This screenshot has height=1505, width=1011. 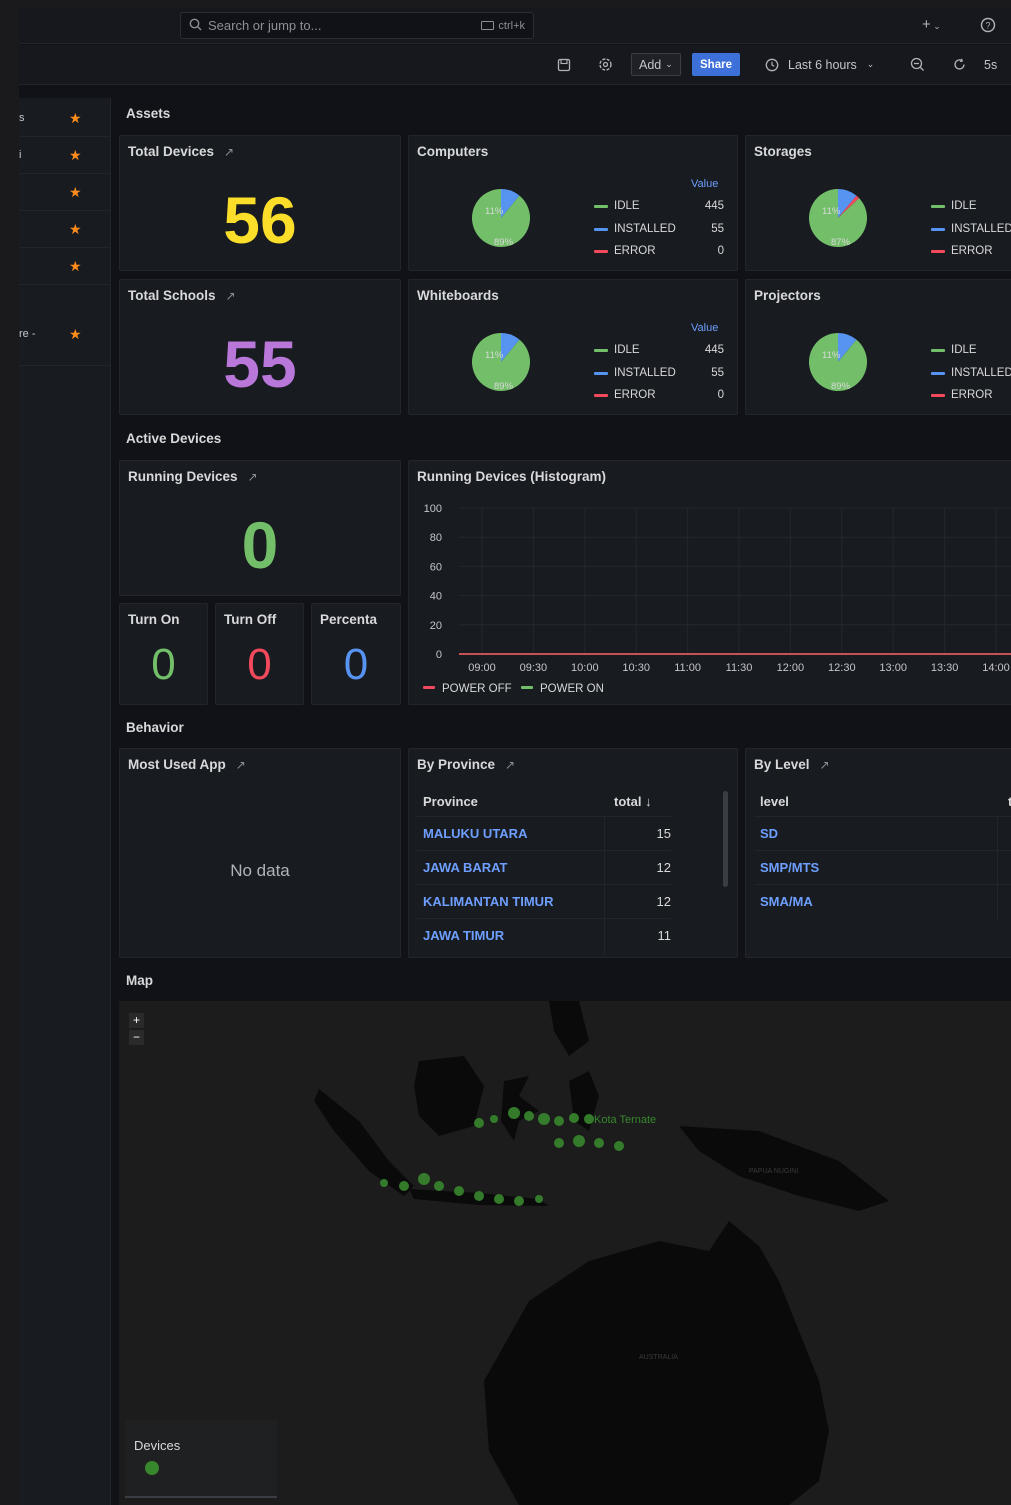 What do you see at coordinates (572, 689) in the screenshot?
I see `legend-label: POWER ON` at bounding box center [572, 689].